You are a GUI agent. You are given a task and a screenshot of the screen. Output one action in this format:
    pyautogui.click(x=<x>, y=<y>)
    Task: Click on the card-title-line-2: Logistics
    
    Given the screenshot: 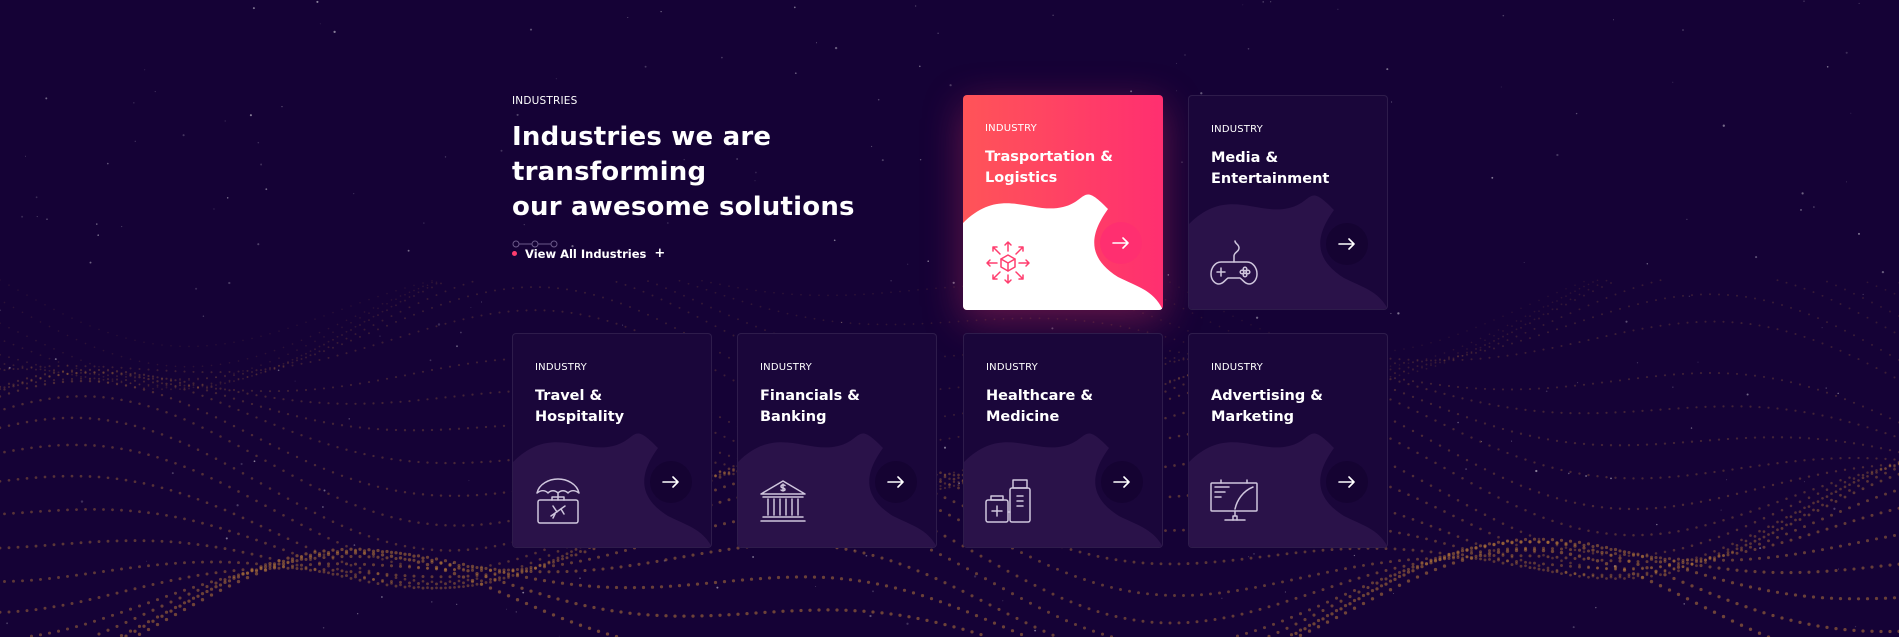 What is the action you would take?
    pyautogui.click(x=1021, y=178)
    